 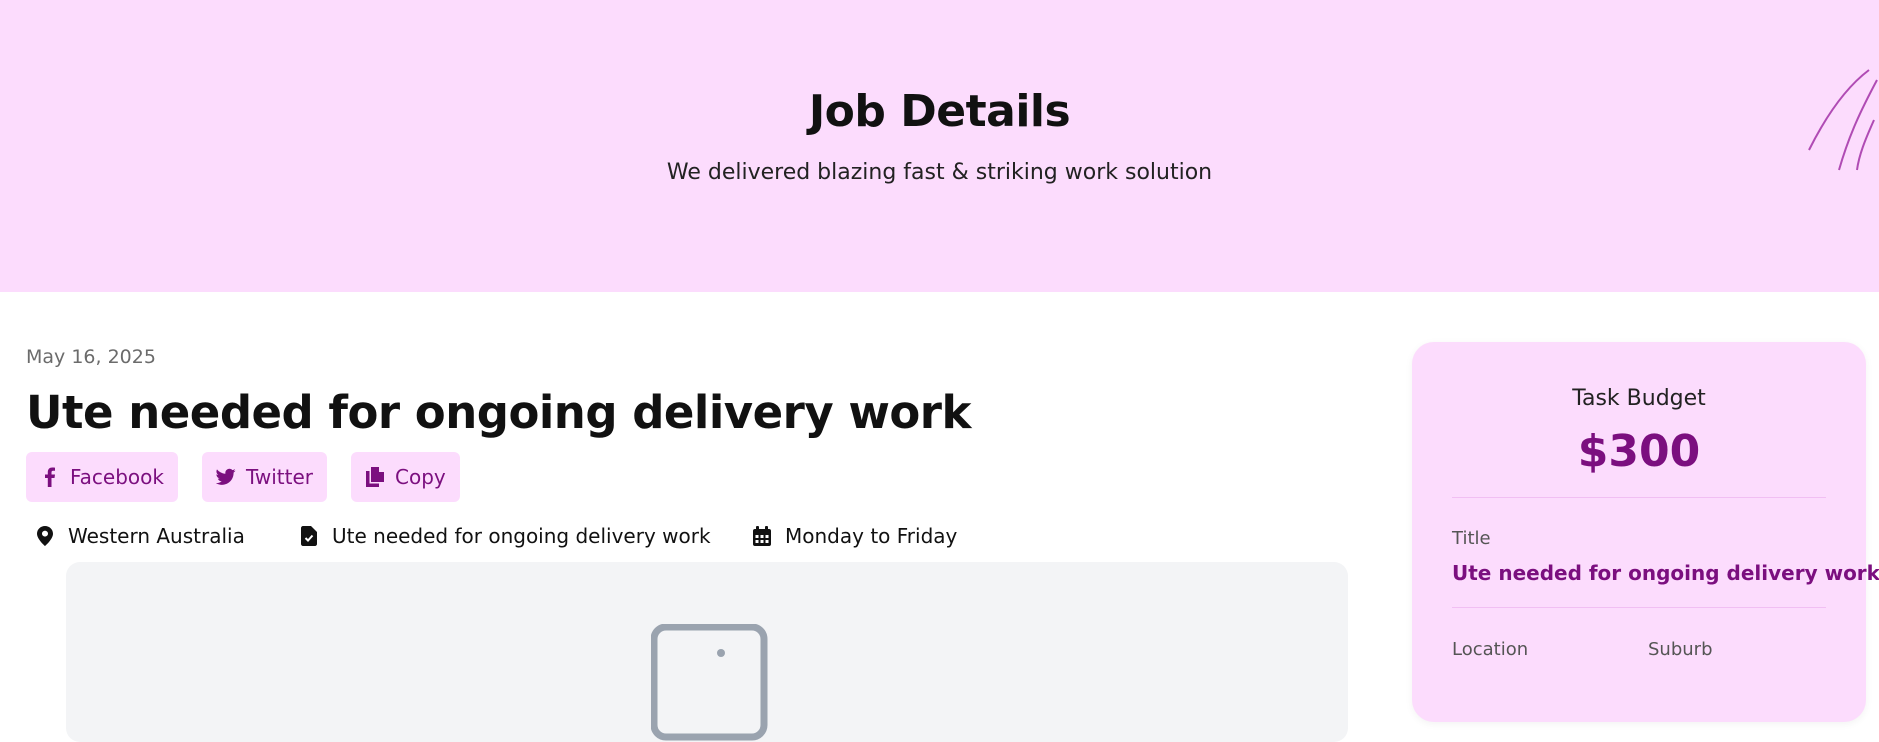 I want to click on schedule-text: Monday to Friday, so click(x=871, y=536).